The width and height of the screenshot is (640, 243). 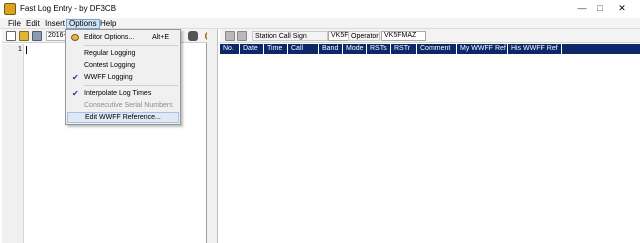 I want to click on menu-insert: Insert, so click(x=55, y=24).